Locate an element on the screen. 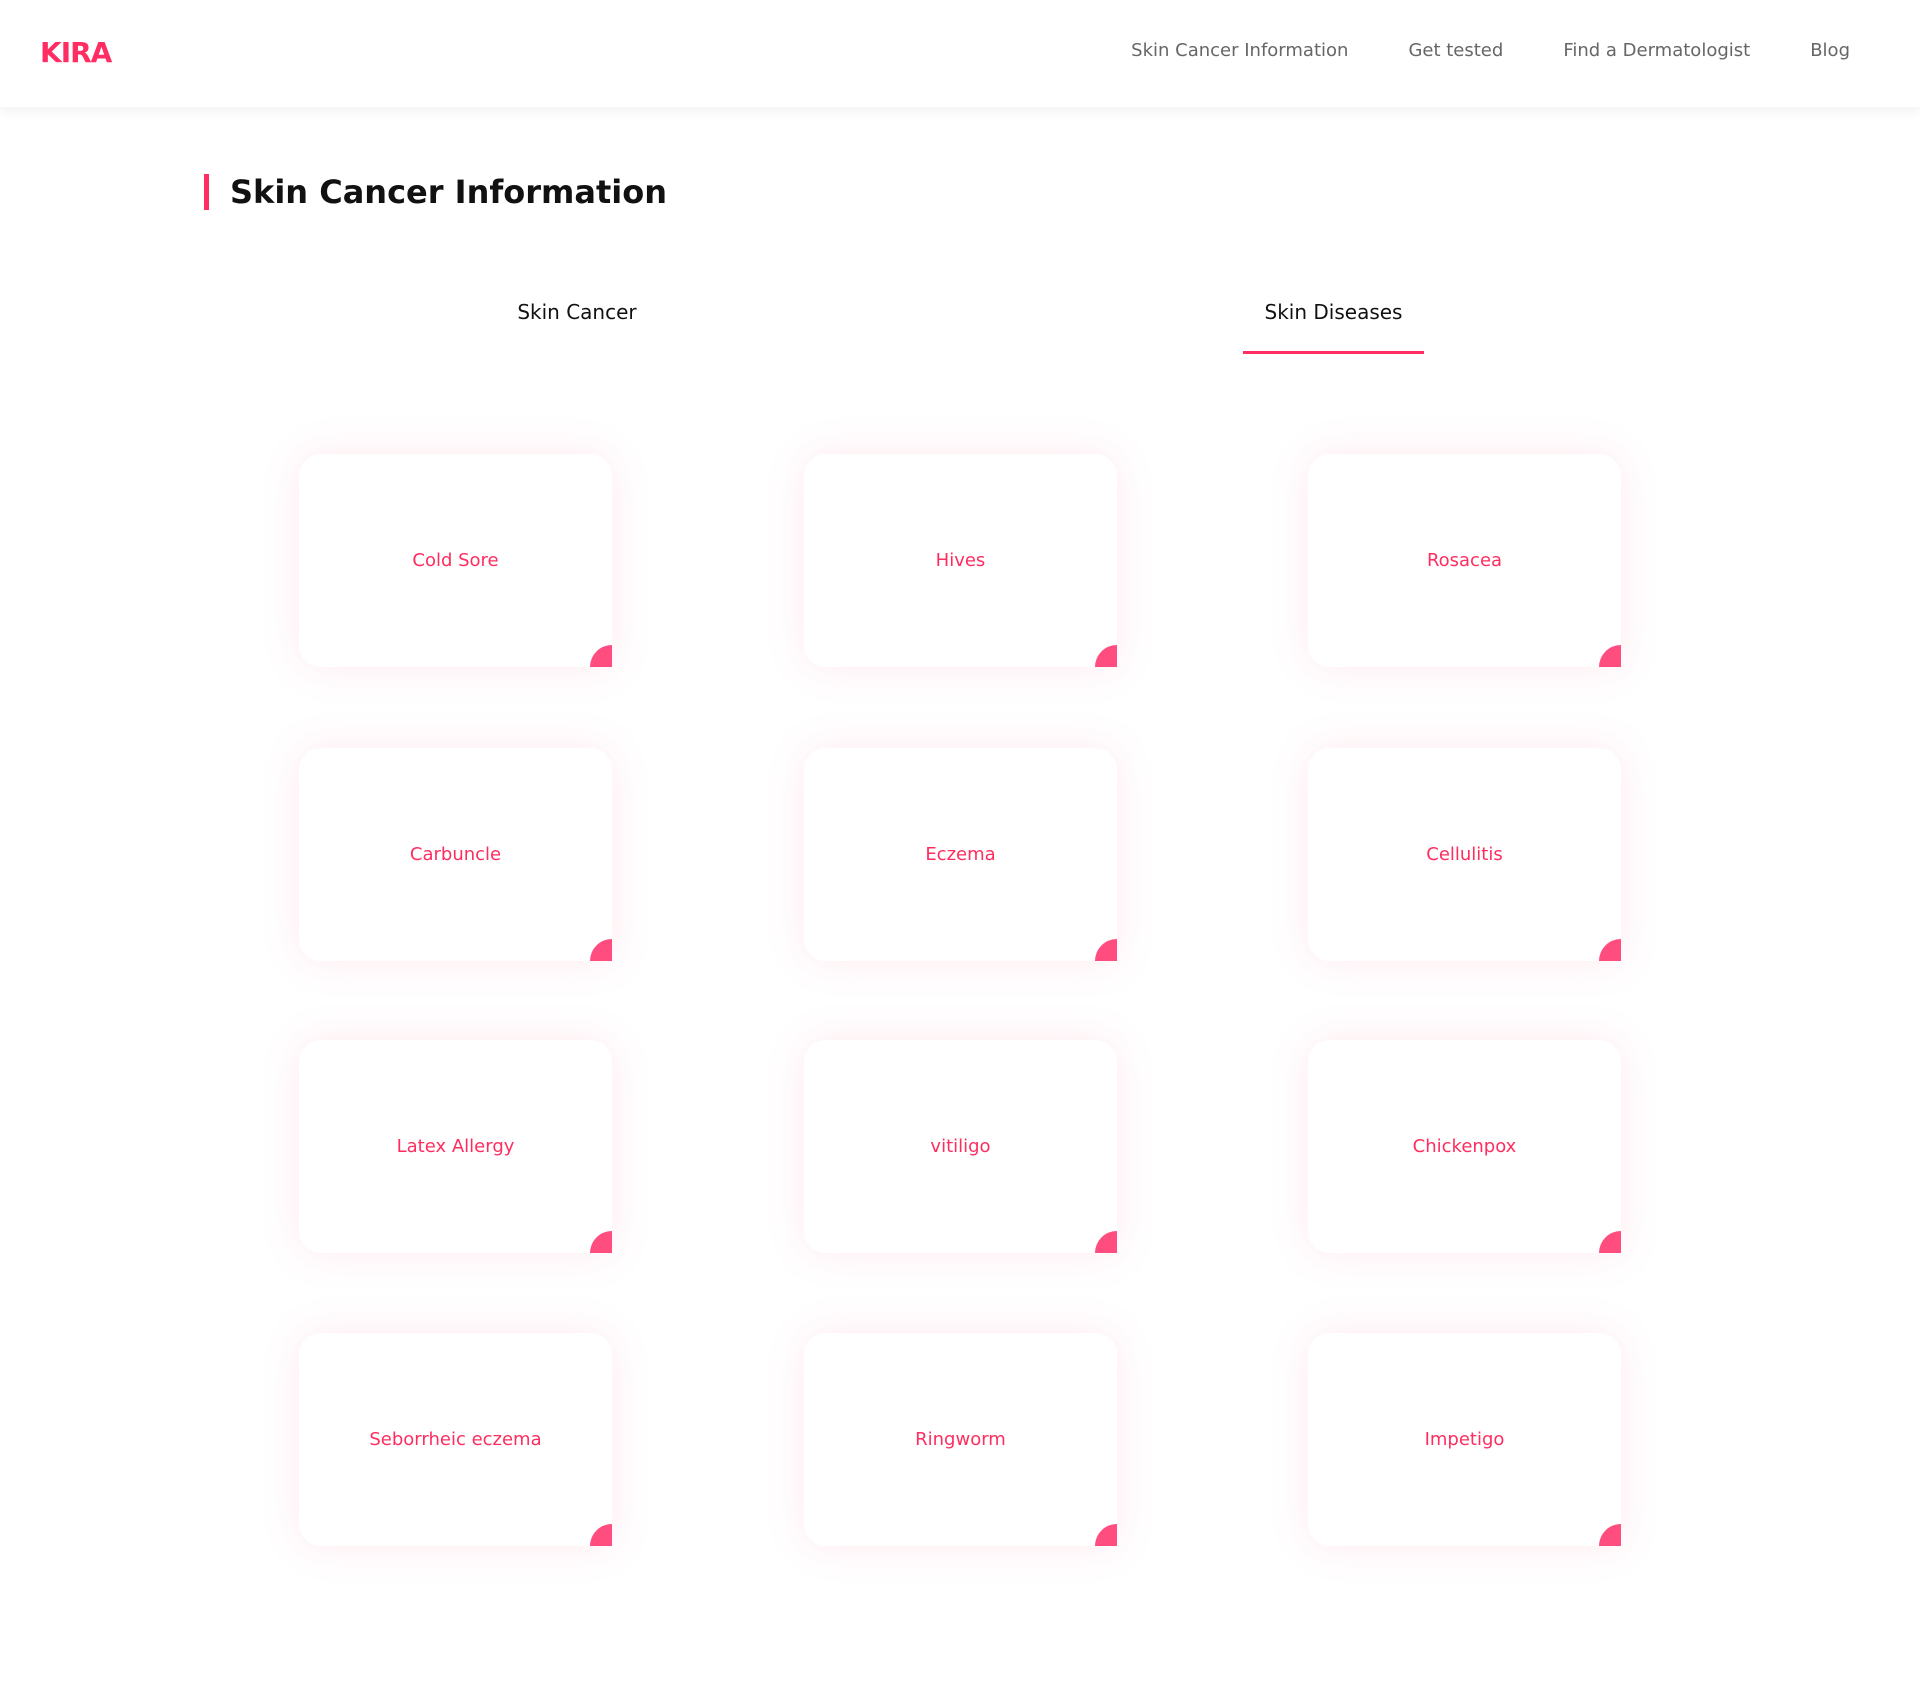 This screenshot has width=1920, height=1705. disease-card: Eczema is located at coordinates (960, 854).